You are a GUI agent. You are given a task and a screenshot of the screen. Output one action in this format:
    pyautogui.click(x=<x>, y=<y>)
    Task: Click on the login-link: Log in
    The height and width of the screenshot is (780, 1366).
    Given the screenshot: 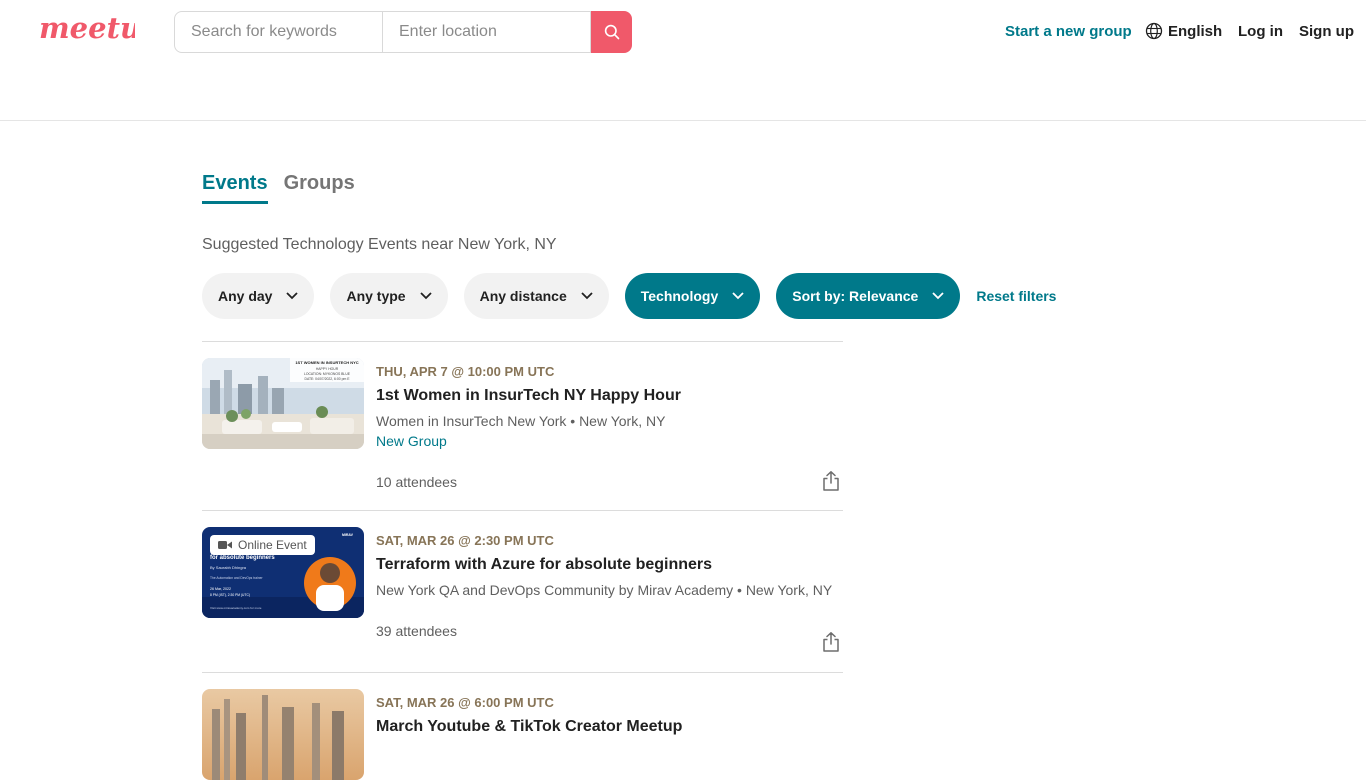 What is the action you would take?
    pyautogui.click(x=1260, y=31)
    